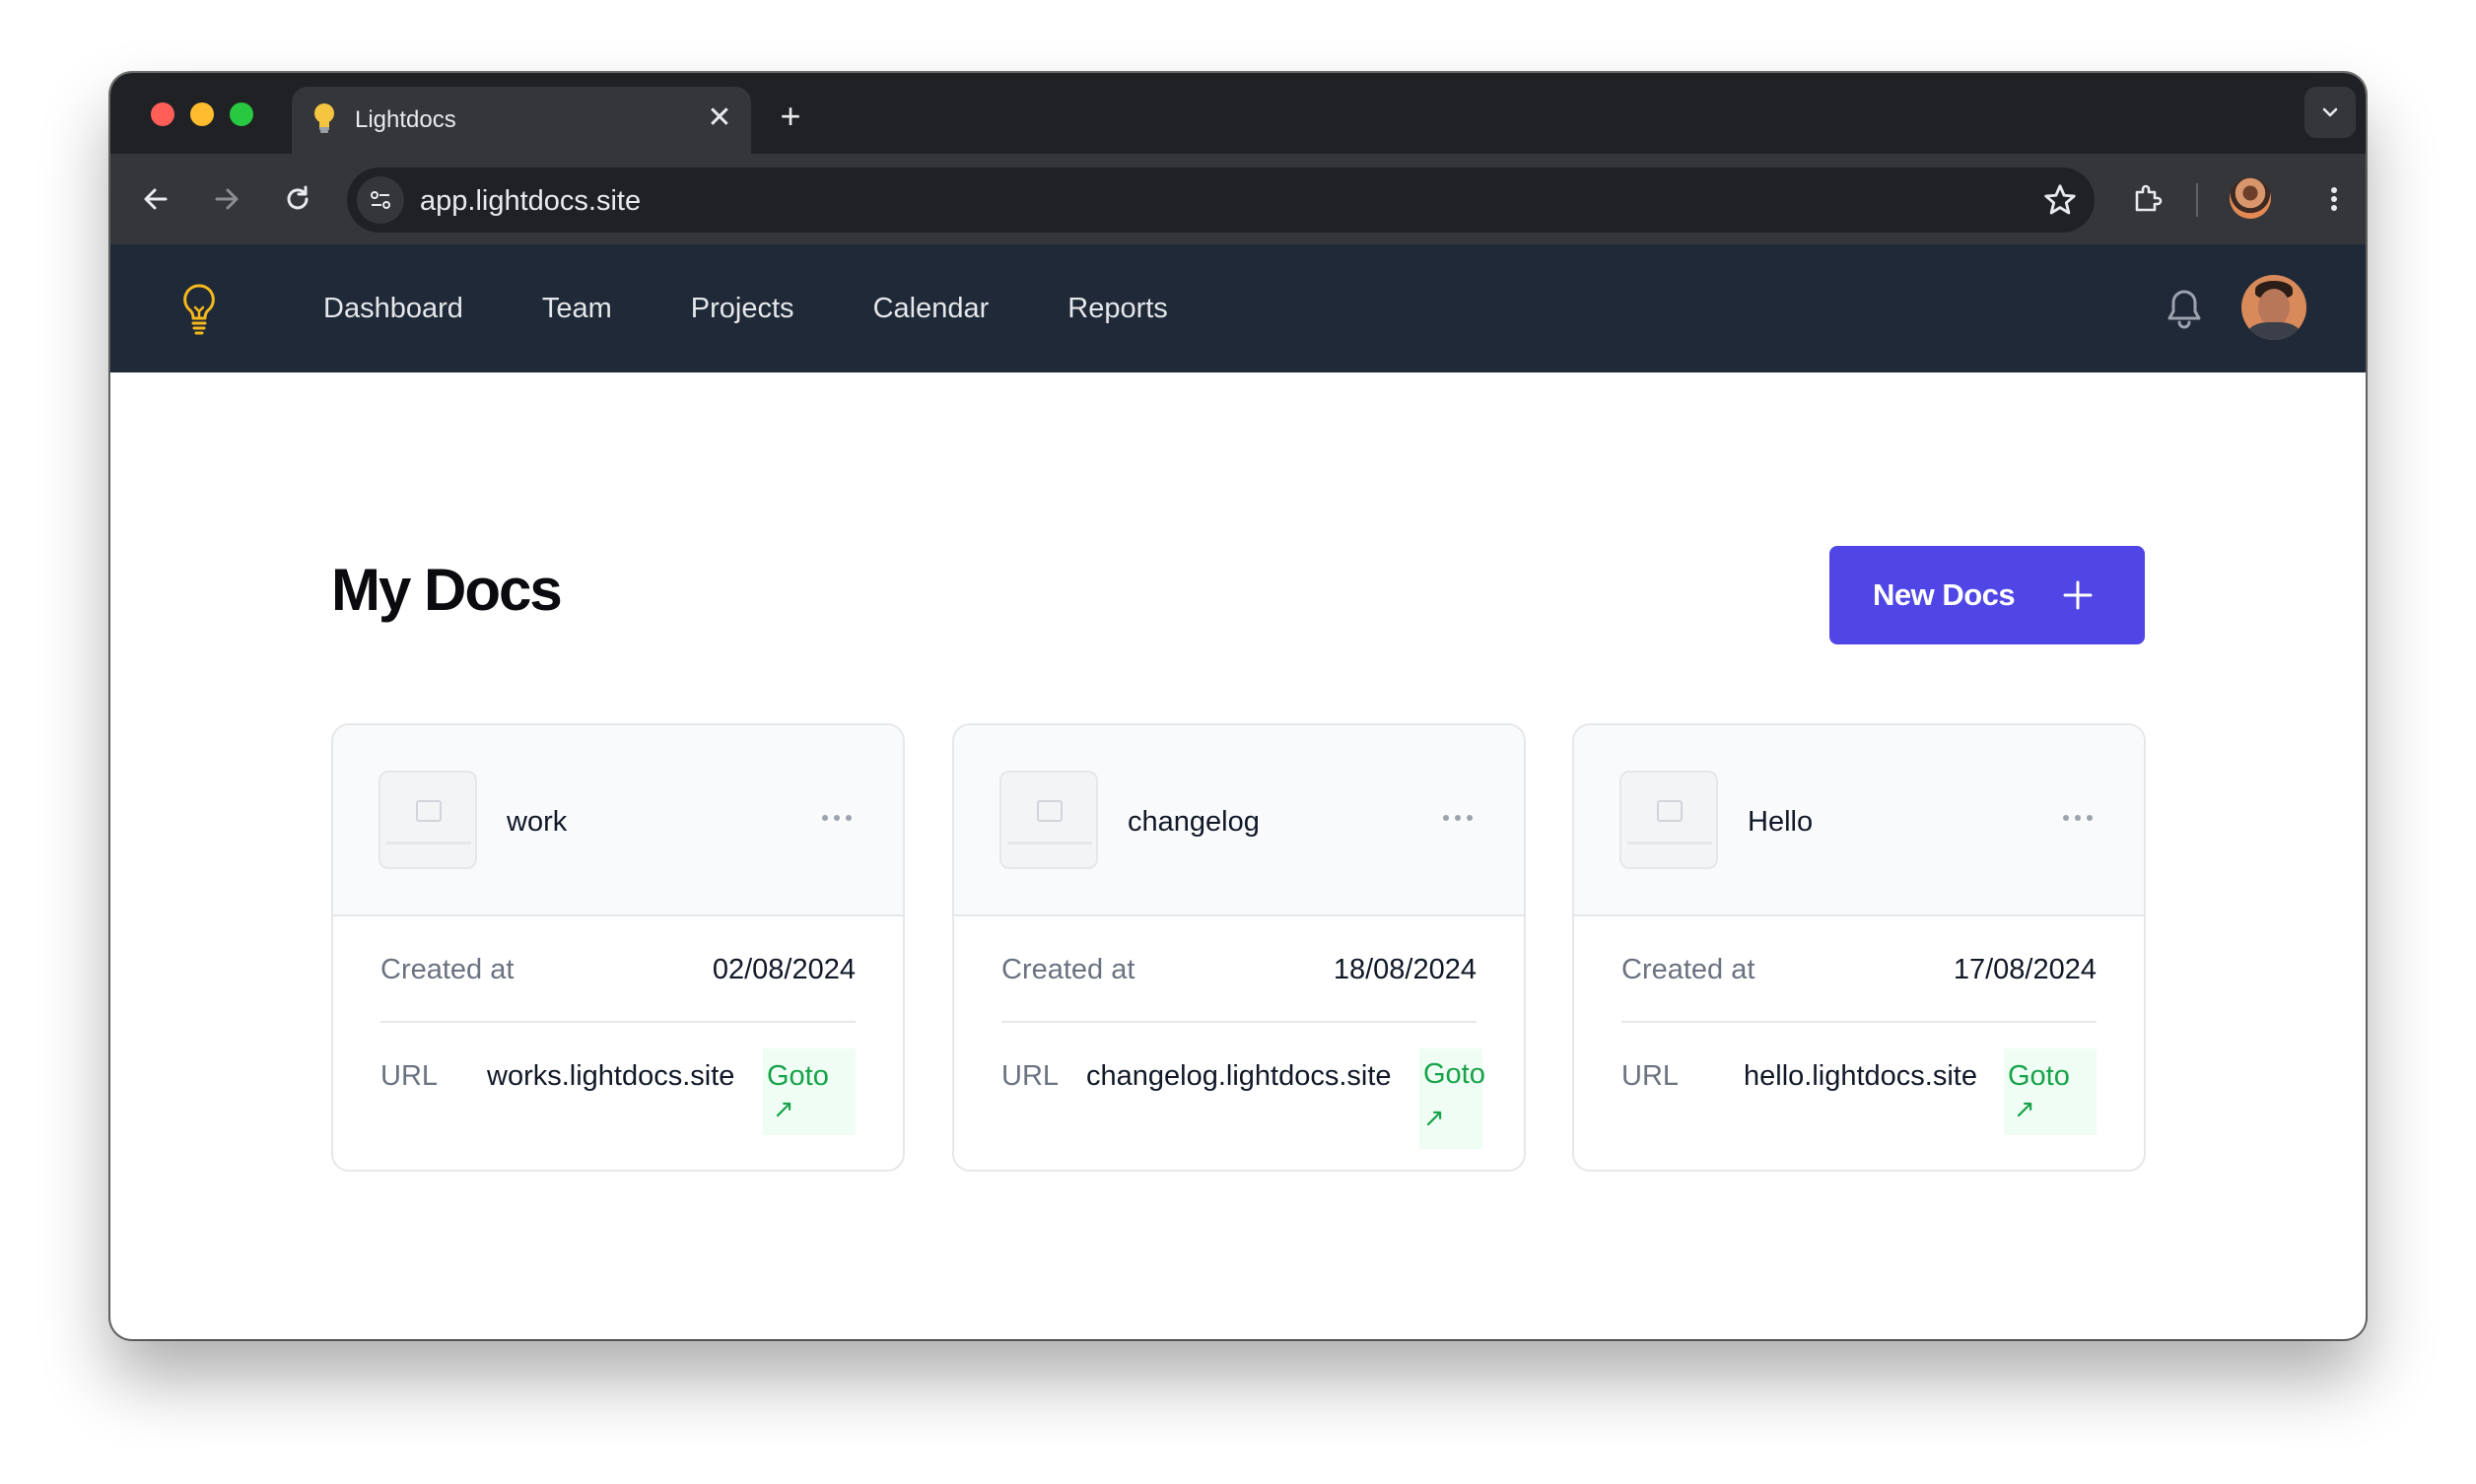 This screenshot has width=2476, height=1484. I want to click on browser-profile-avatar, so click(2250, 198).